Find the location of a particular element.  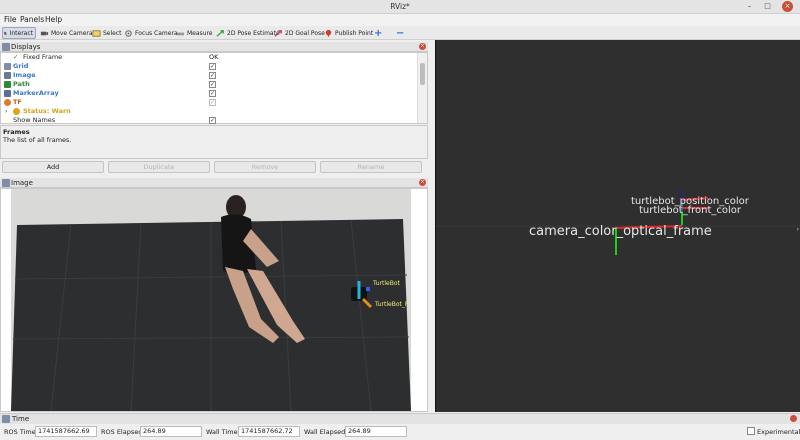

experimental-checkbox is located at coordinates (751, 431).